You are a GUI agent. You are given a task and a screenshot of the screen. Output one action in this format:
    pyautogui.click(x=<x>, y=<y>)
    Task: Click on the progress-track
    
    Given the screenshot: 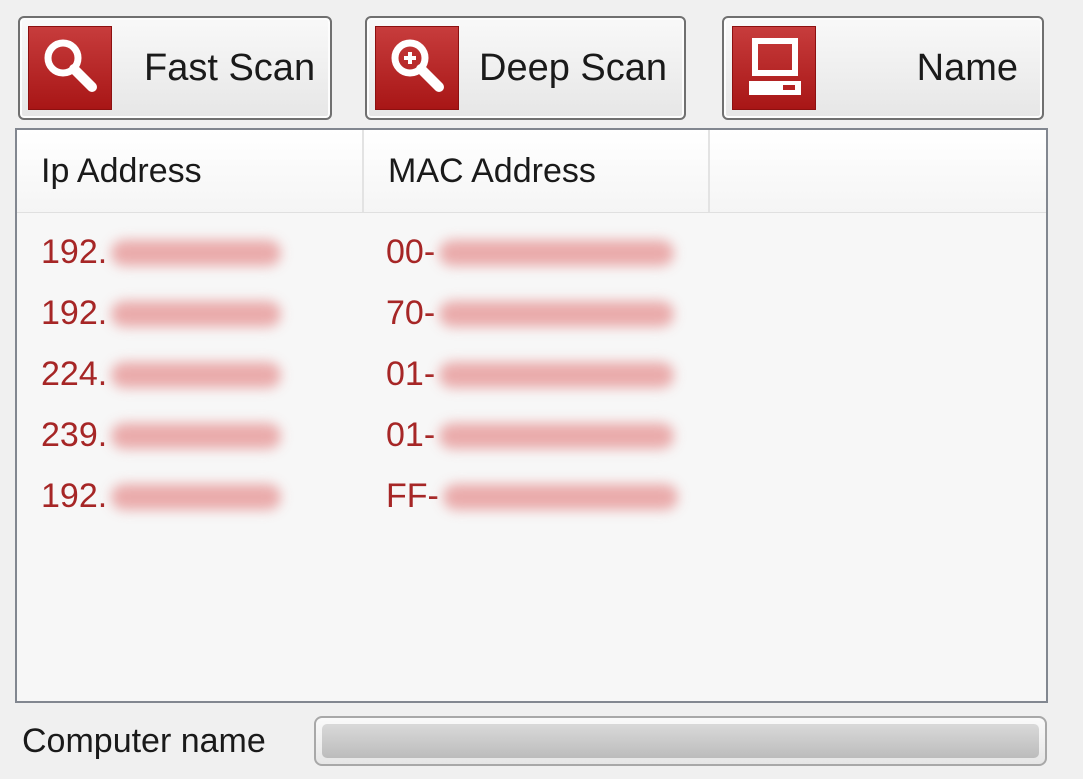 What is the action you would take?
    pyautogui.click(x=680, y=741)
    